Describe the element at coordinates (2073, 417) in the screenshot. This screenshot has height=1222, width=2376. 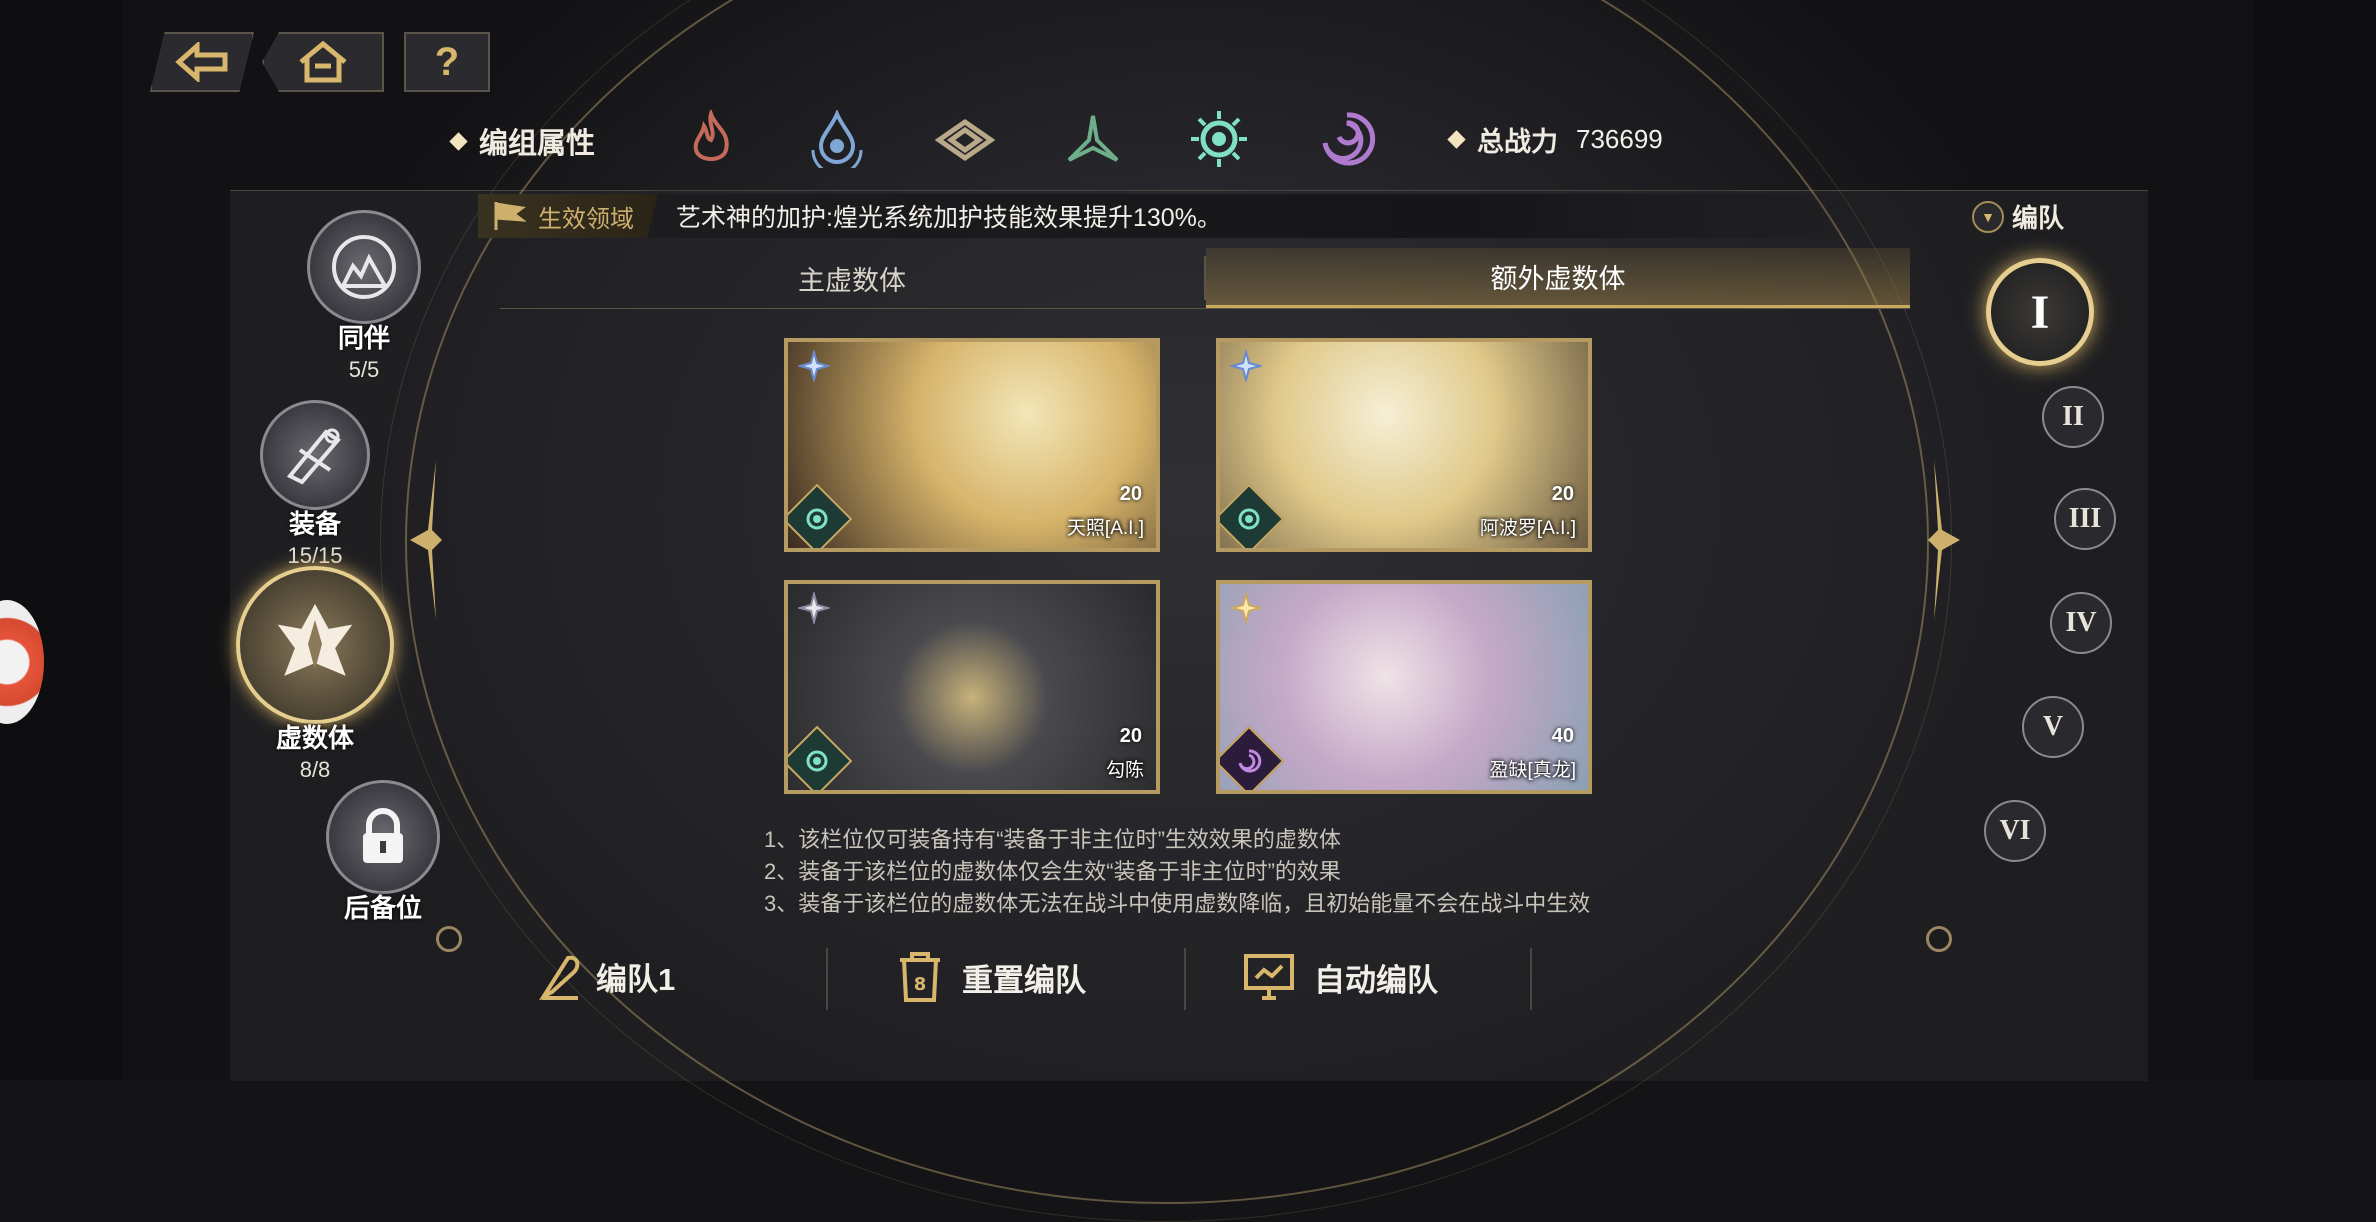
I see `team-selector-2: II` at that location.